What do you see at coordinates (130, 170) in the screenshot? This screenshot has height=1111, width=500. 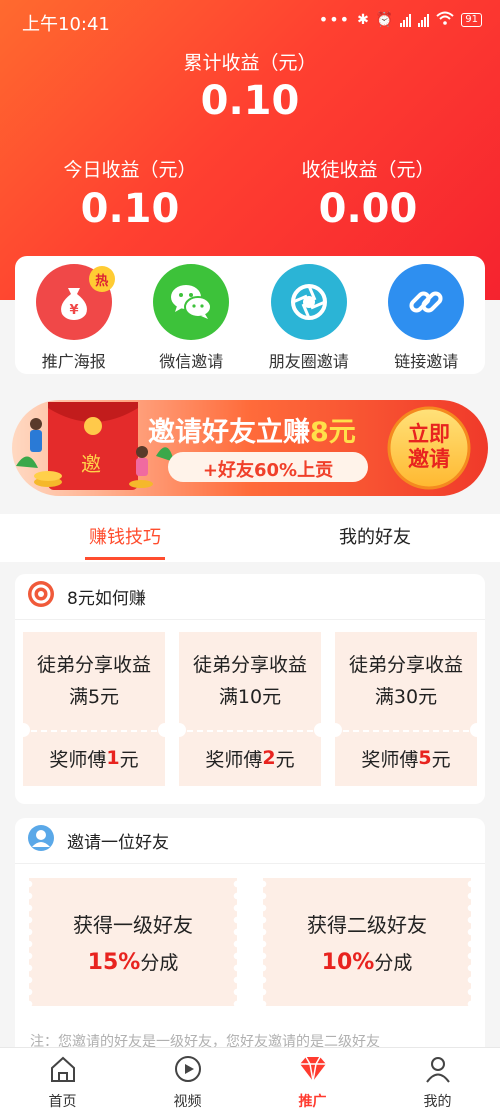 I see `today-earnings-label: 今日收益（元）` at bounding box center [130, 170].